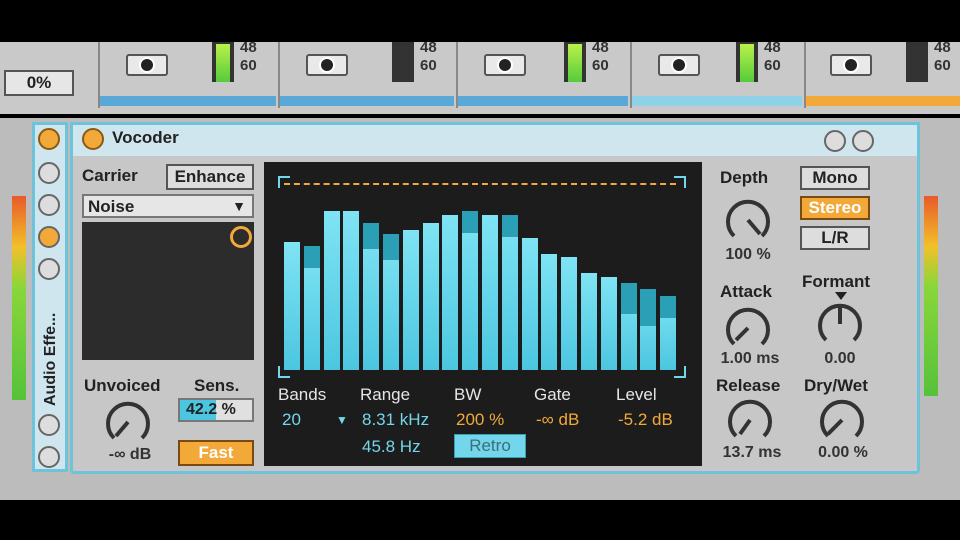  Describe the element at coordinates (49, 173) in the screenshot. I see `chain-icon` at that location.